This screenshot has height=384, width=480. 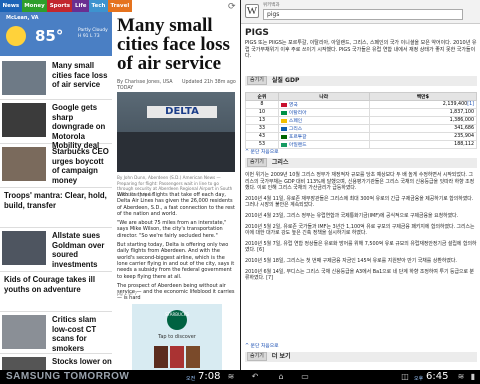 I want to click on section-header-greece: 숨기기 그리스, so click(x=361, y=163).